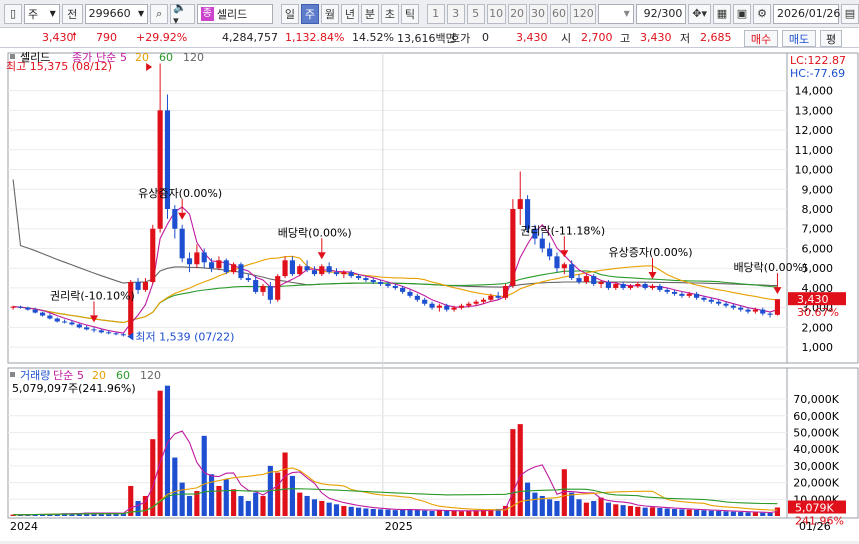 This screenshot has width=859, height=544. What do you see at coordinates (99, 375) in the screenshot?
I see `volume-legend-item: 20` at bounding box center [99, 375].